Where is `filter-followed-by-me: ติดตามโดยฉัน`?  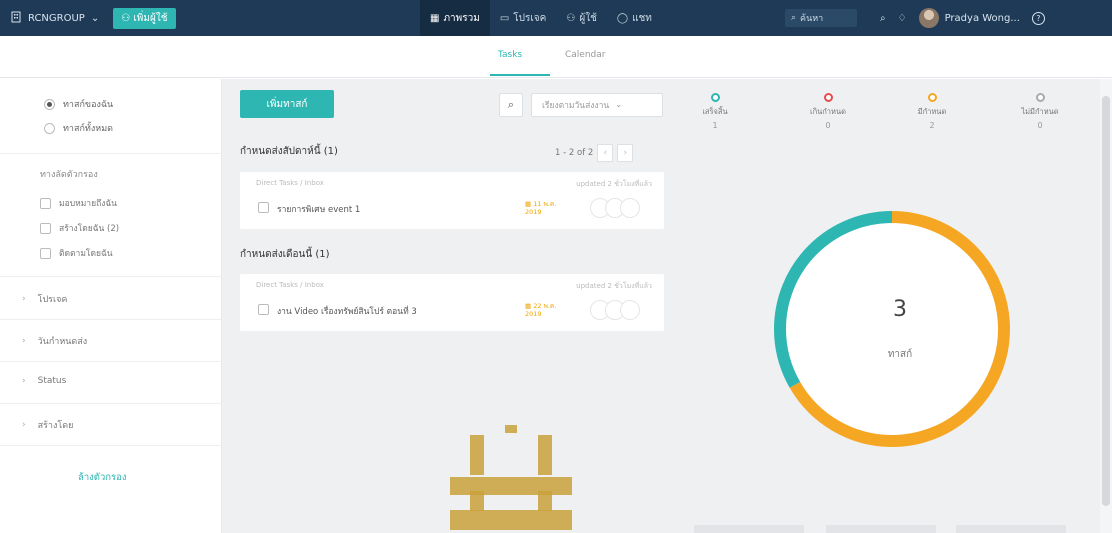 filter-followed-by-me: ติดตามโดยฉัน is located at coordinates (76, 253).